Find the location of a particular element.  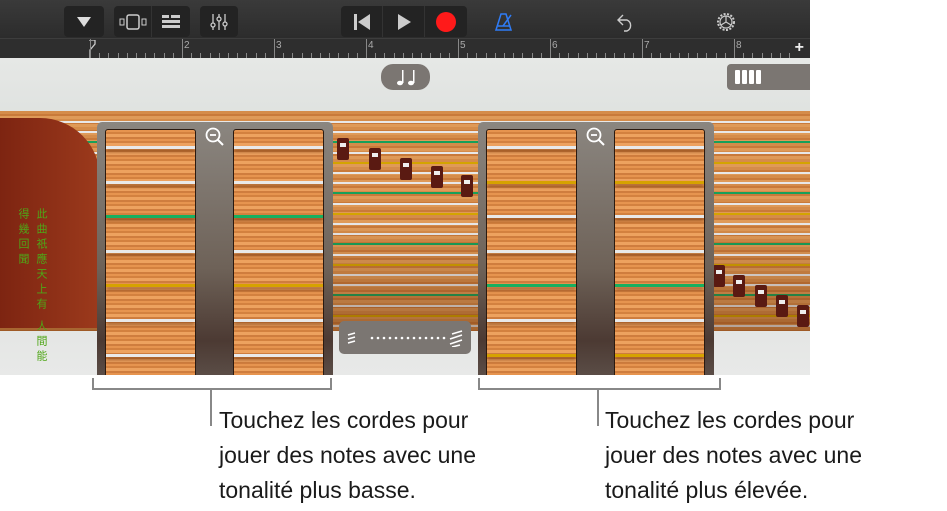

ruler-bar-number: 7 is located at coordinates (647, 45).